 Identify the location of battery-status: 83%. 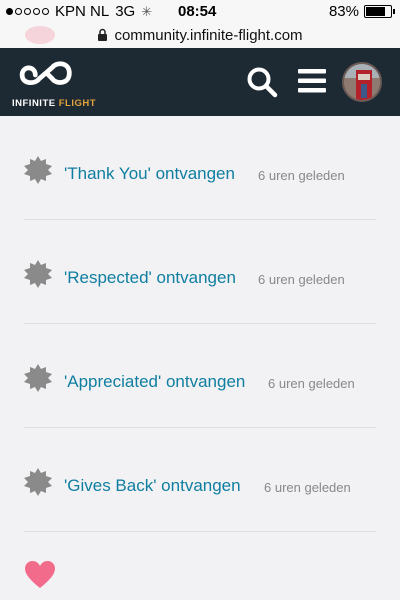
(361, 11).